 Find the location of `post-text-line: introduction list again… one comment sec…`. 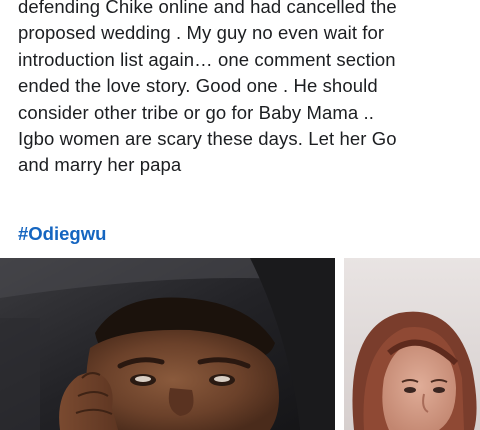

post-text-line: introduction list again… one comment sec… is located at coordinates (207, 59).